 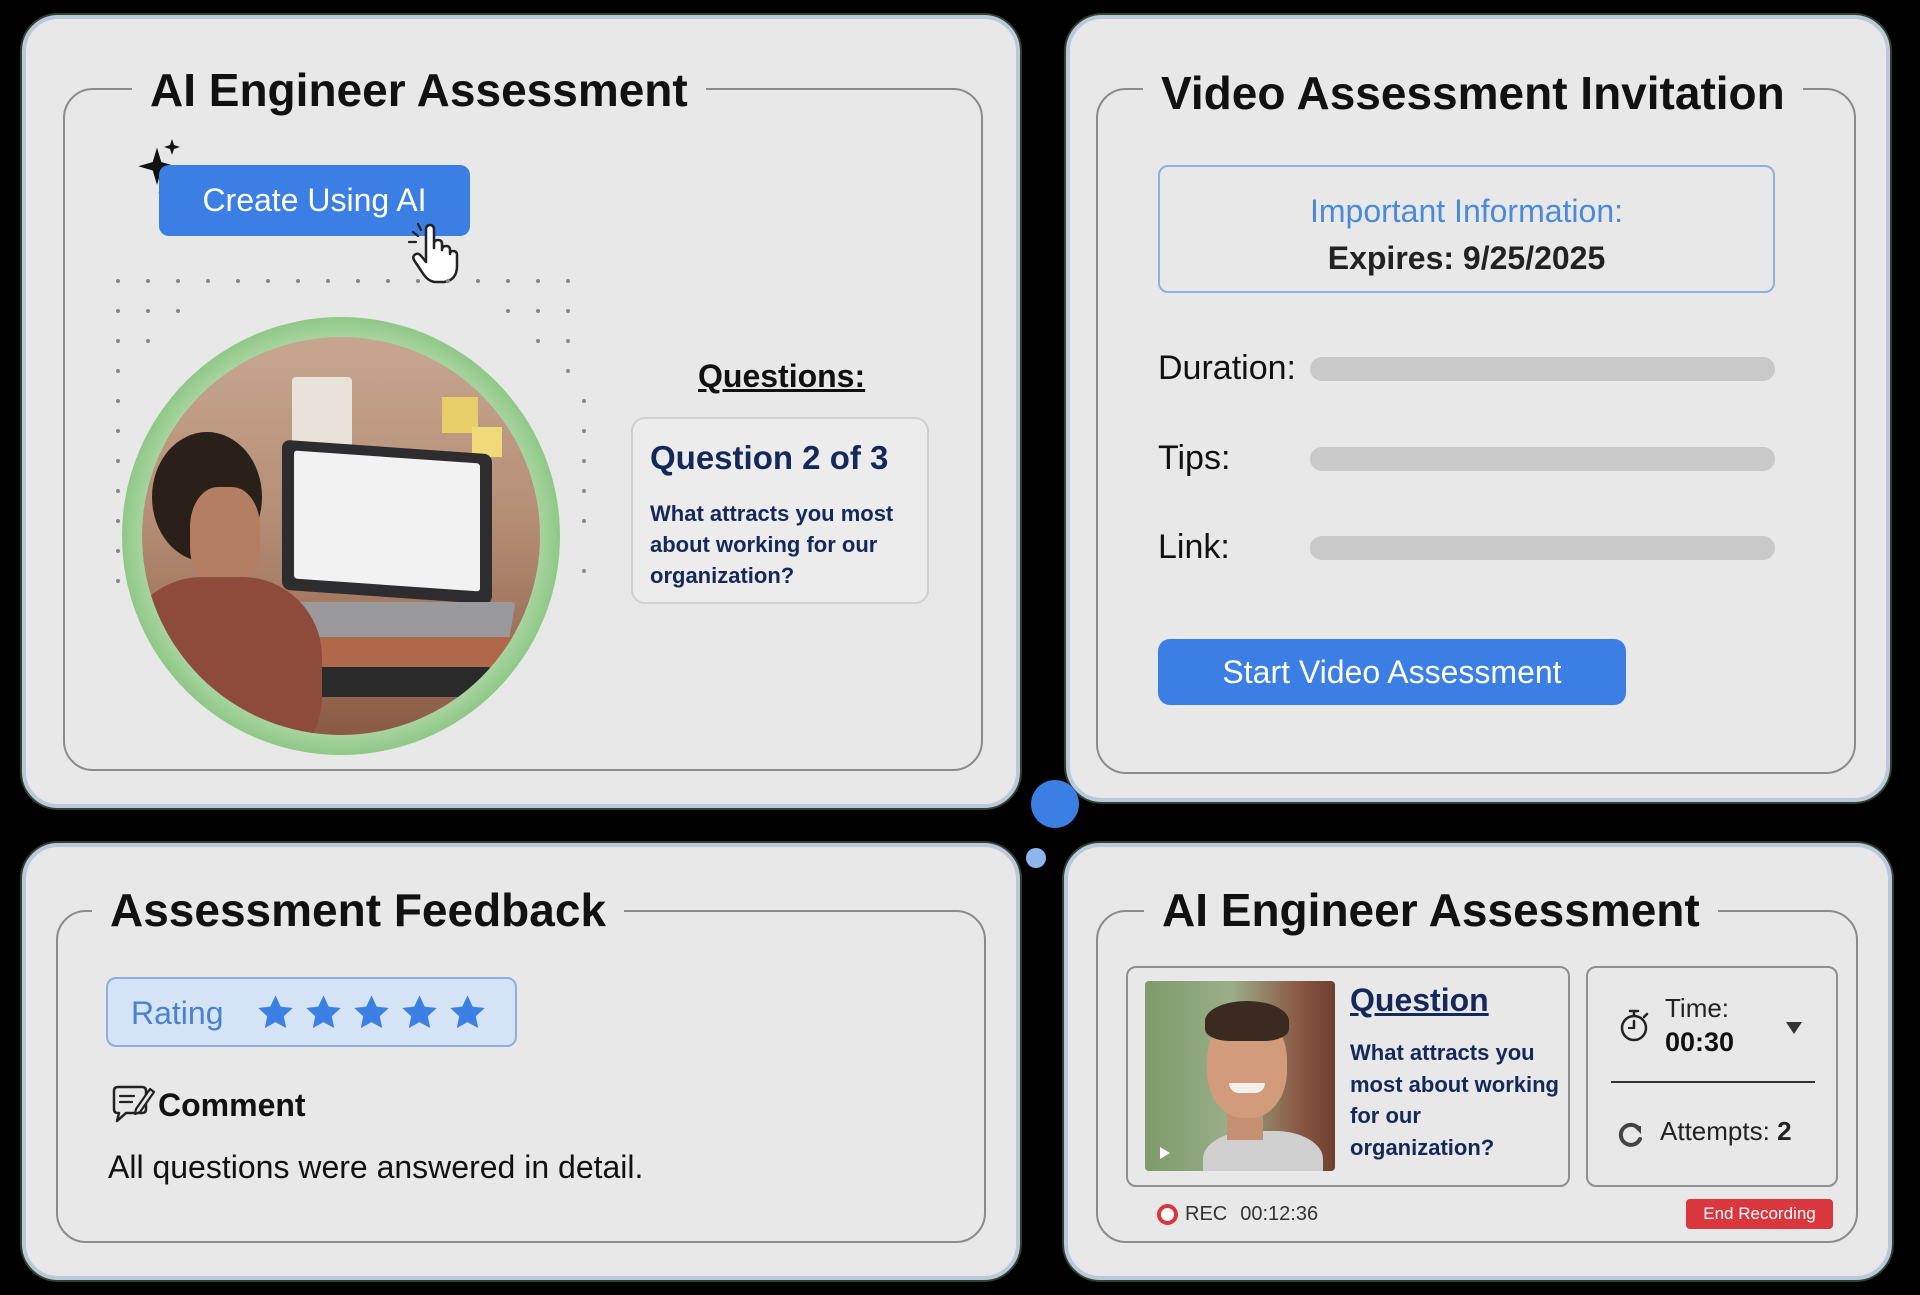 I want to click on stats-divider, so click(x=1713, y=1082).